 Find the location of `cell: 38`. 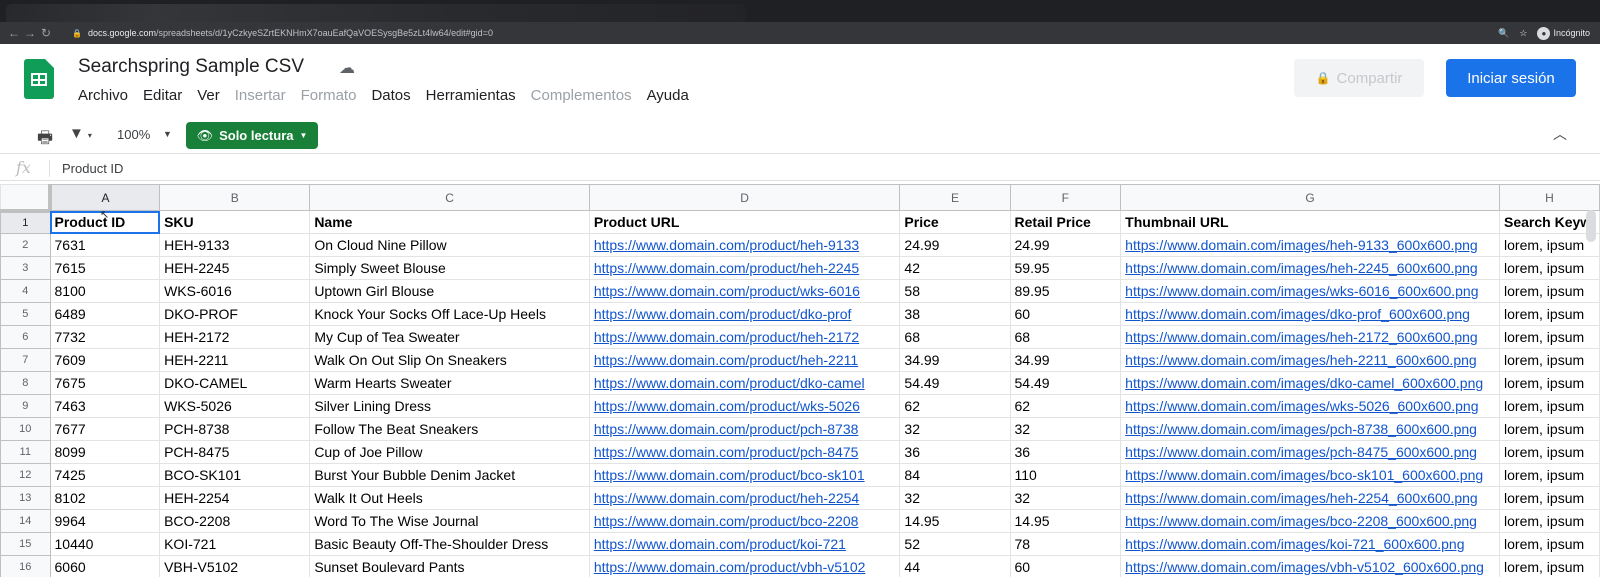

cell: 38 is located at coordinates (955, 314).